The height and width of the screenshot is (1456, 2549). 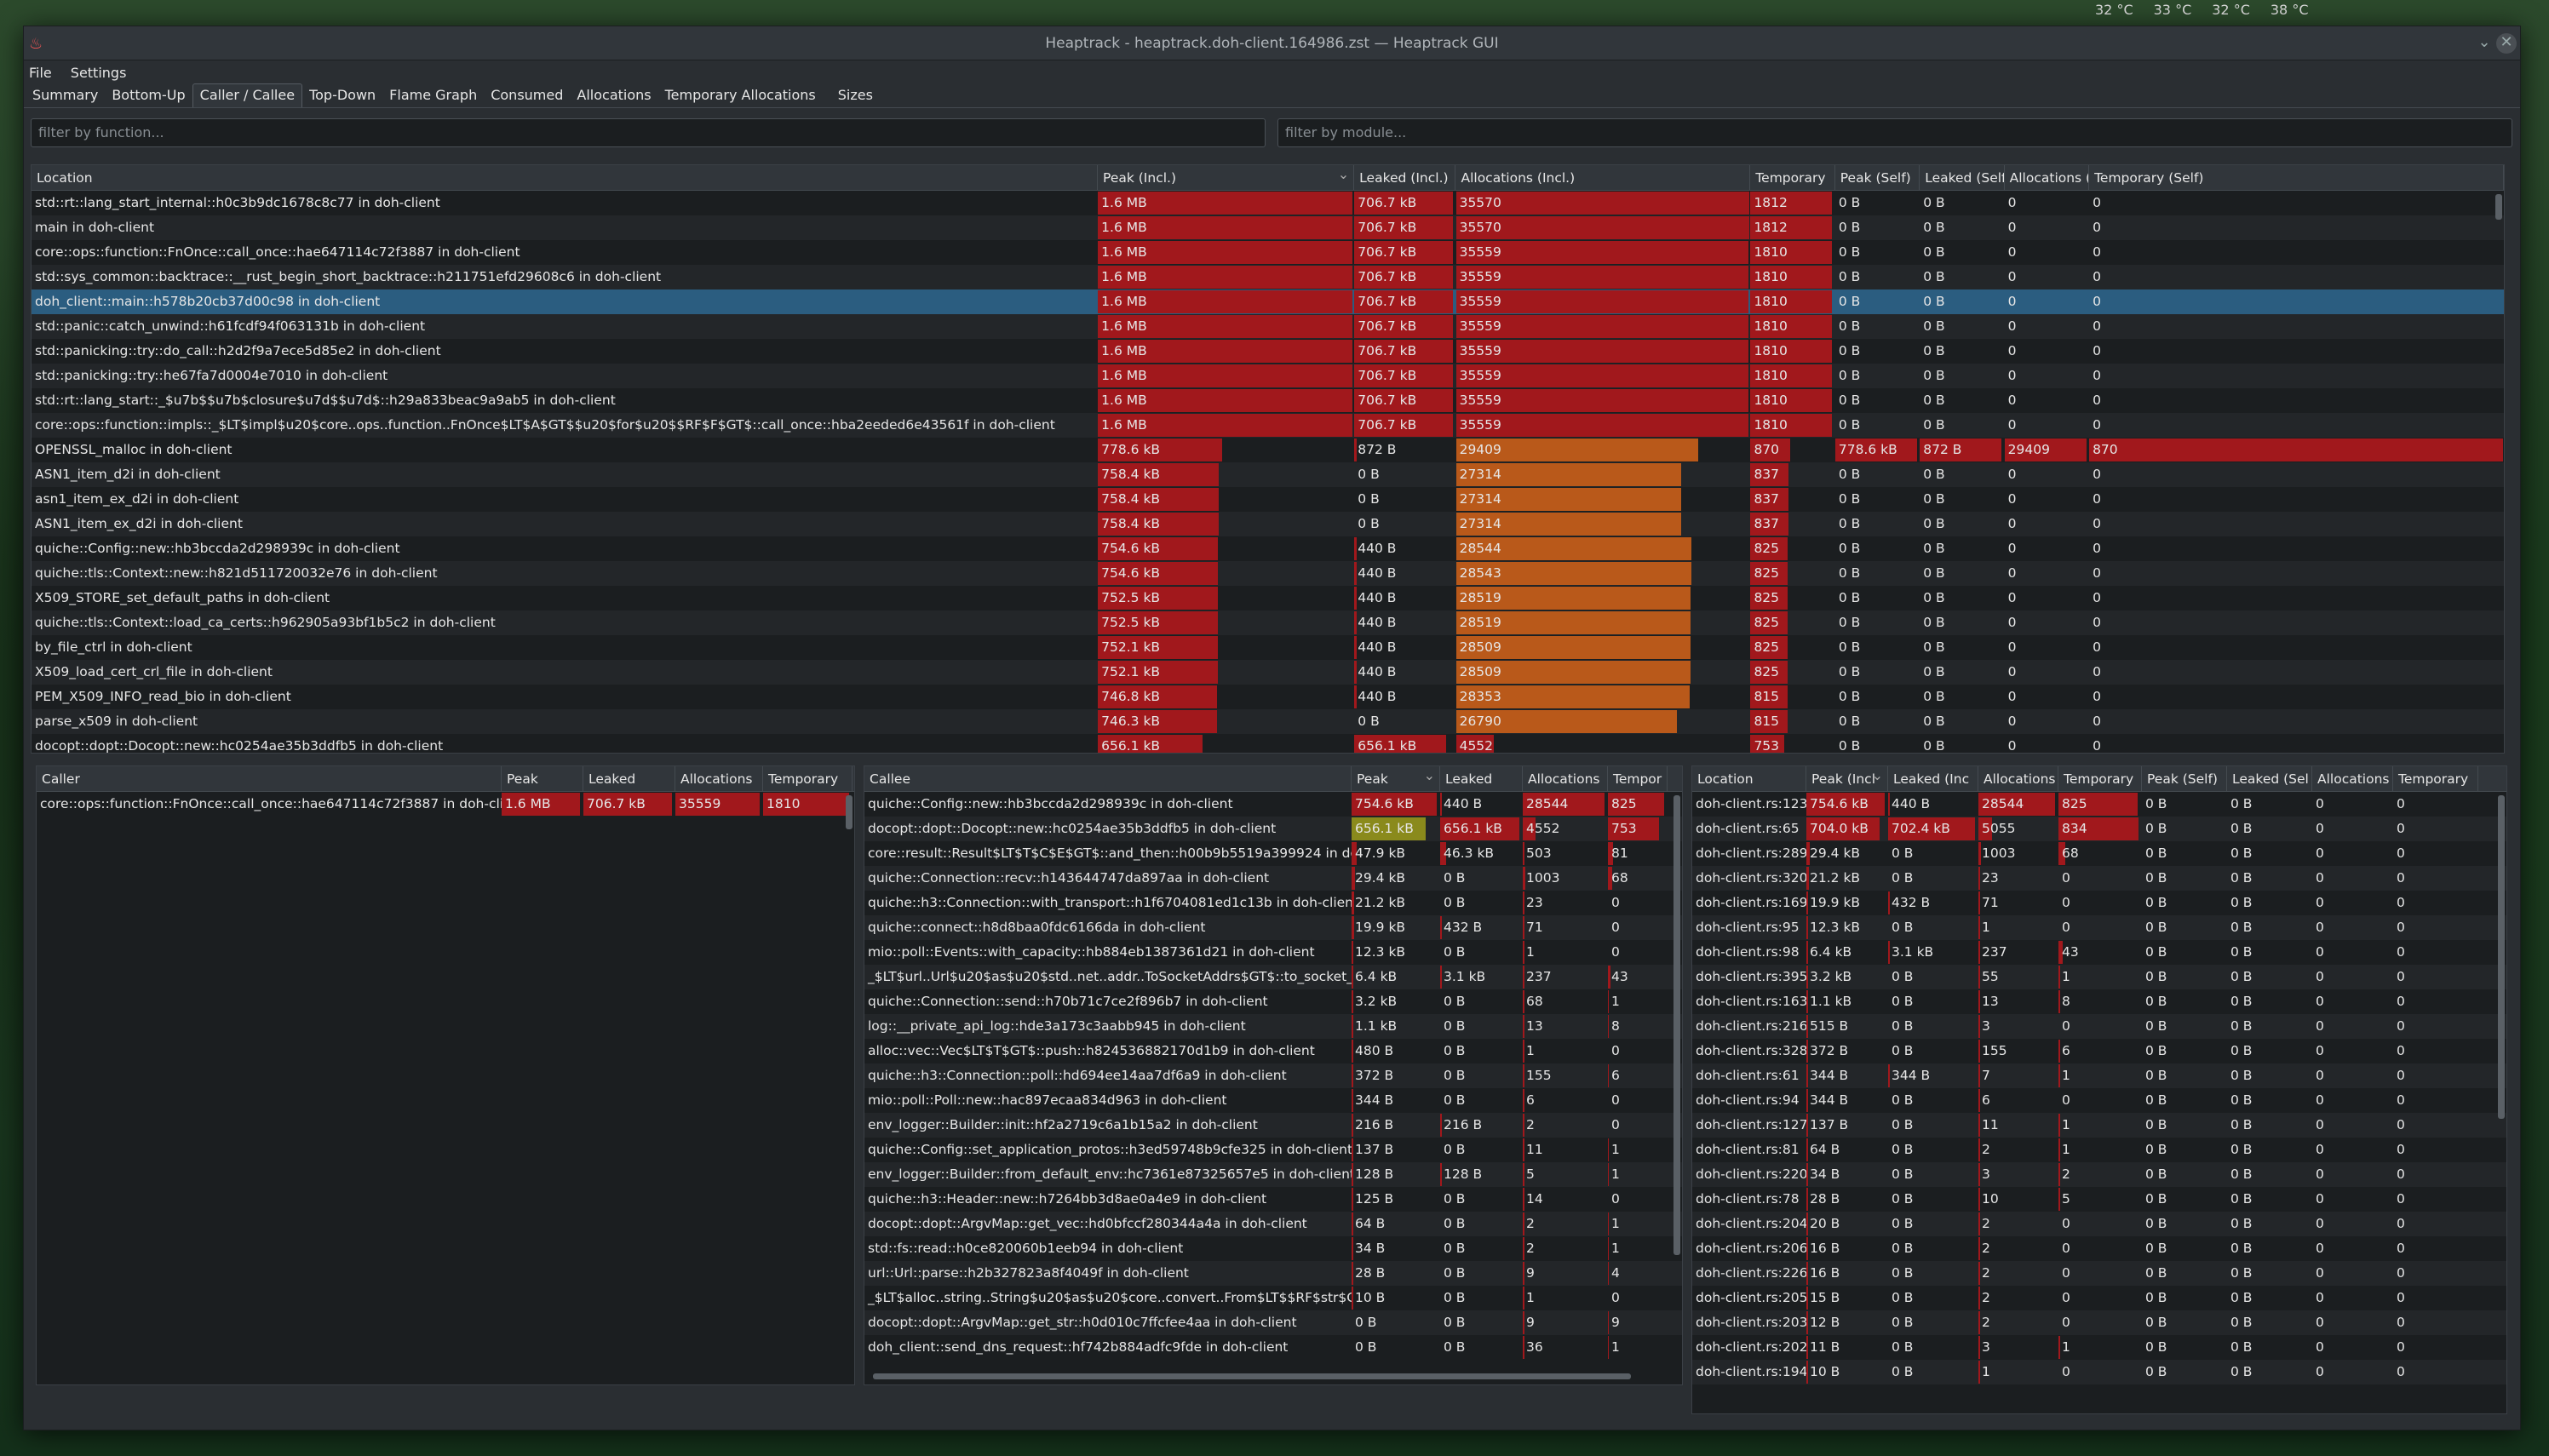 What do you see at coordinates (565, 177) in the screenshot?
I see `column-header: Location` at bounding box center [565, 177].